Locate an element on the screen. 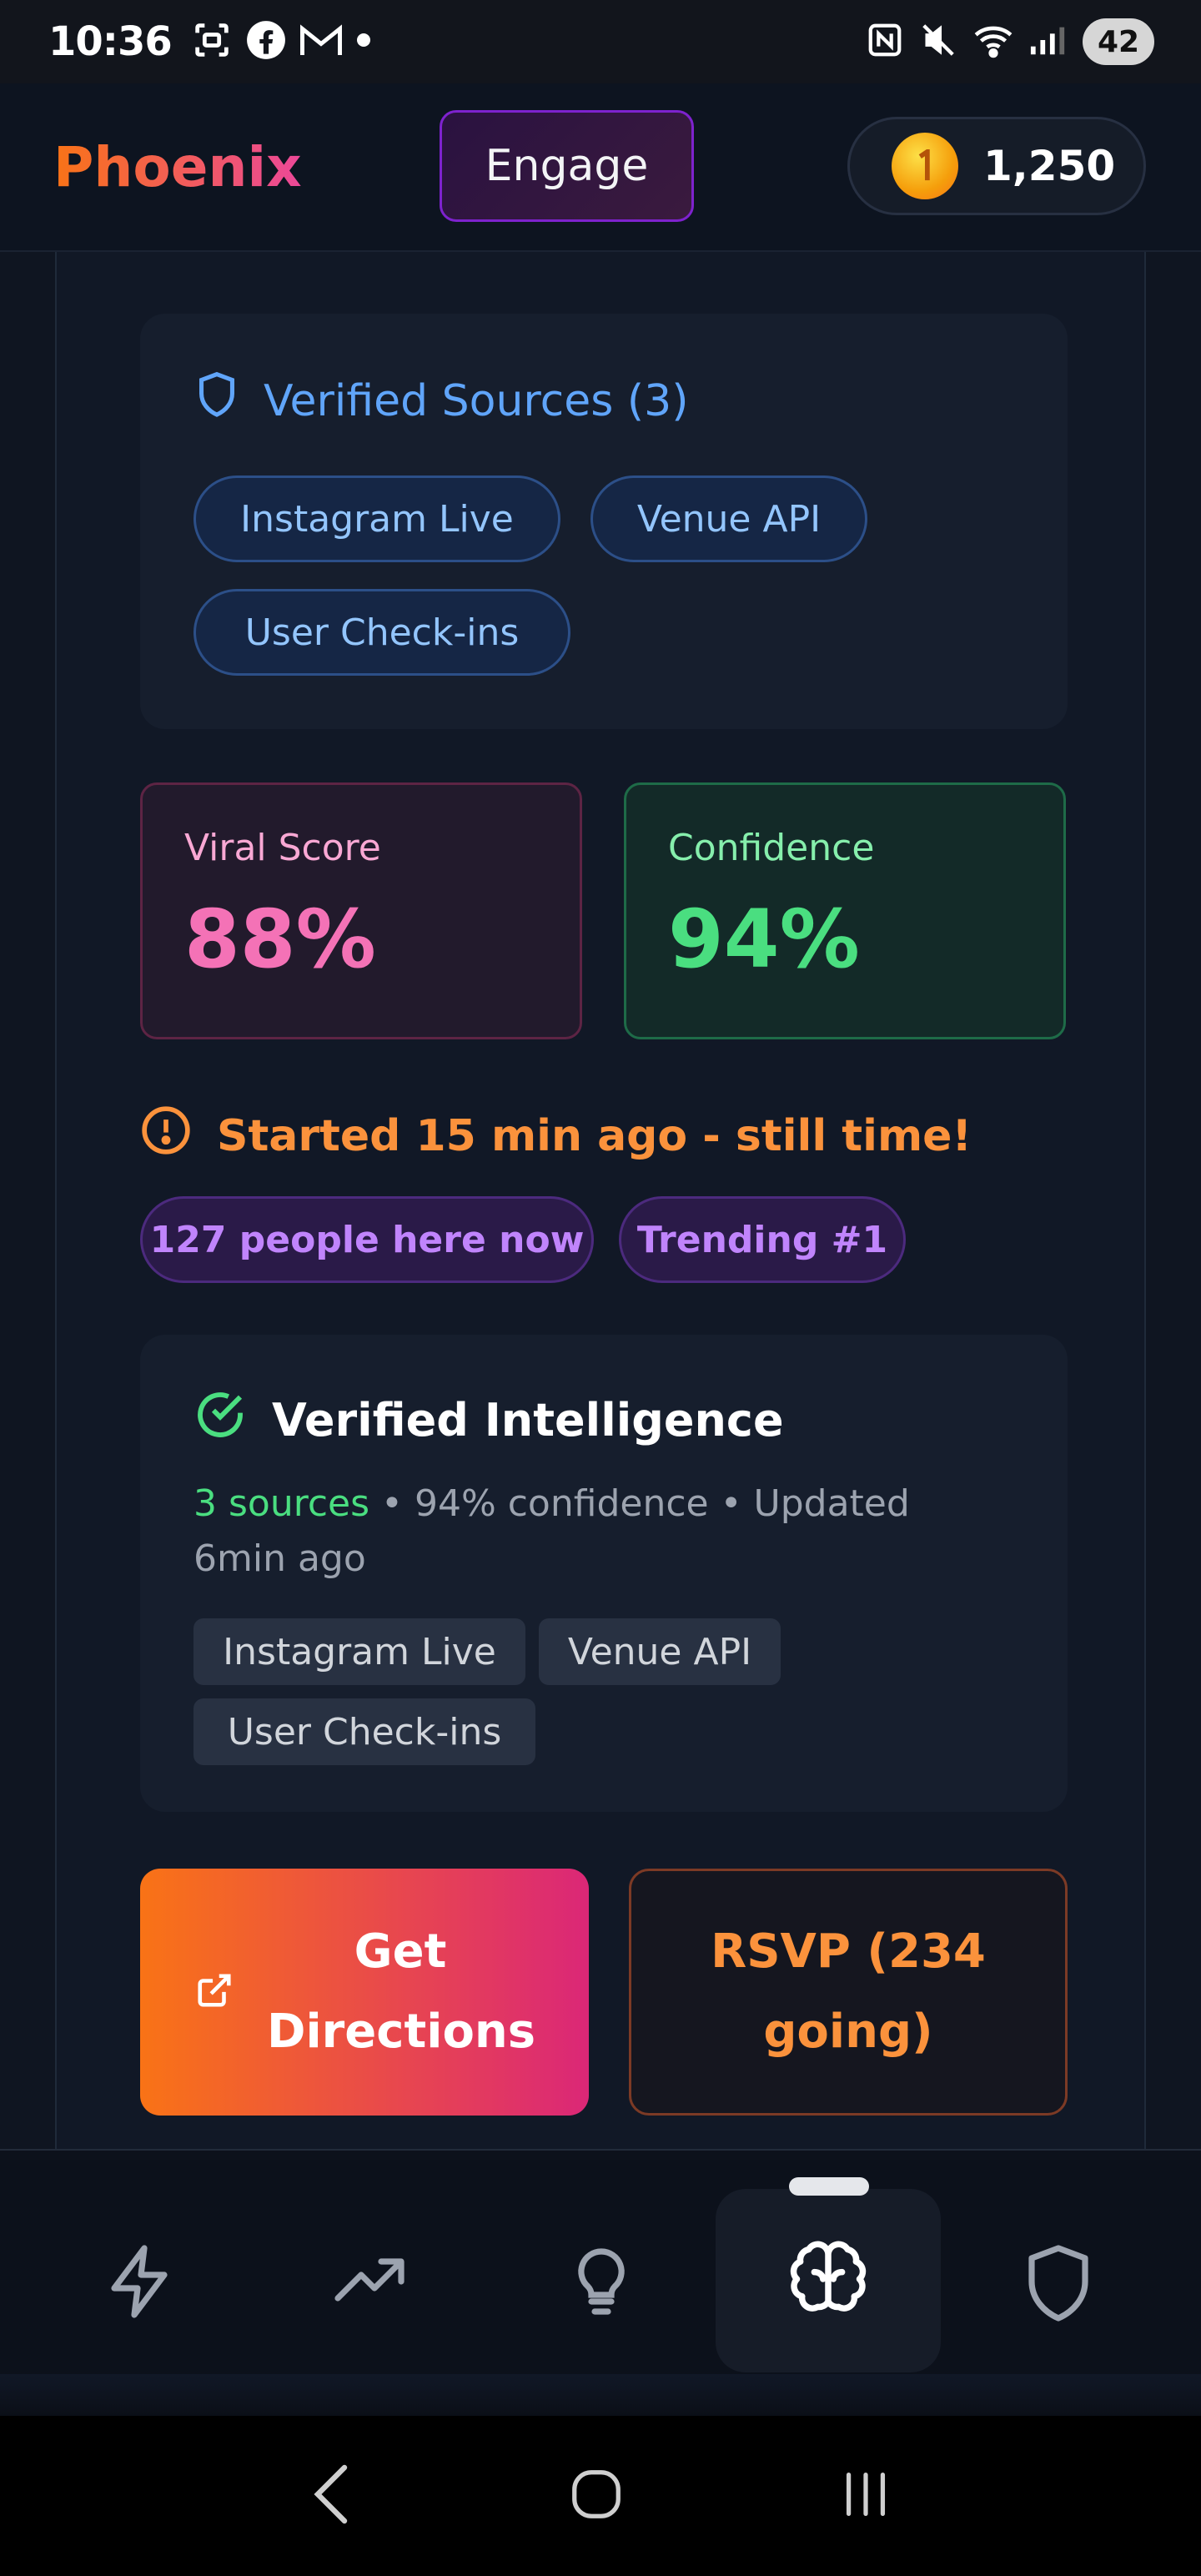  intel-tag: Venue API is located at coordinates (660, 1651).